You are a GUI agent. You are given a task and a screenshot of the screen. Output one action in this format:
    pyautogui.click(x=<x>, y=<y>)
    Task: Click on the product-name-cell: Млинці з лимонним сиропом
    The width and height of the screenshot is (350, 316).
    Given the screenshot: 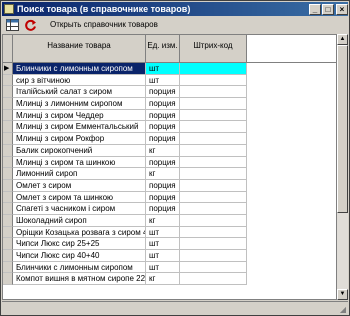 What is the action you would take?
    pyautogui.click(x=79, y=104)
    